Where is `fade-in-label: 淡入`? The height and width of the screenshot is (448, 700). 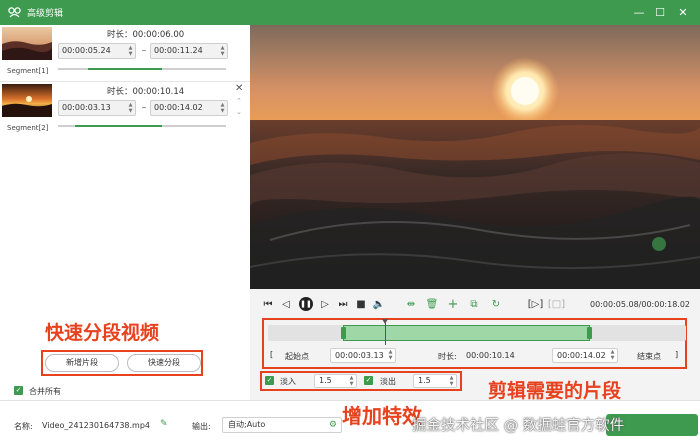 fade-in-label: 淡入 is located at coordinates (288, 381).